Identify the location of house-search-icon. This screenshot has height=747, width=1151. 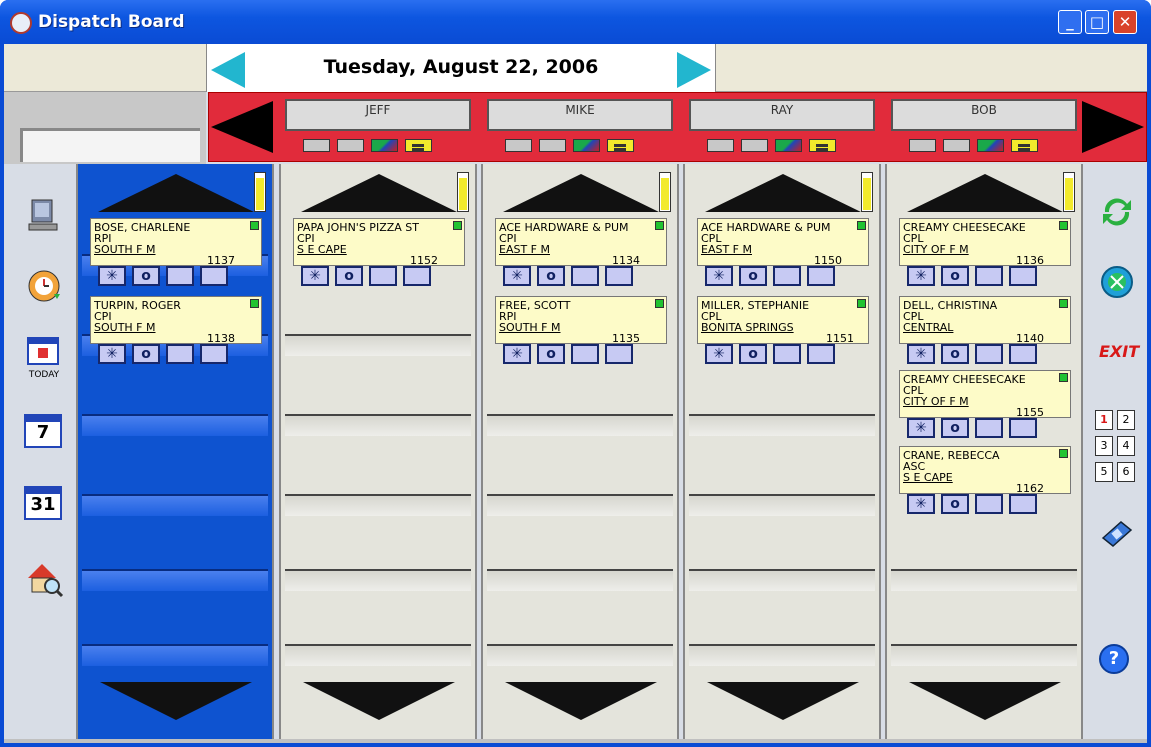
(44, 578).